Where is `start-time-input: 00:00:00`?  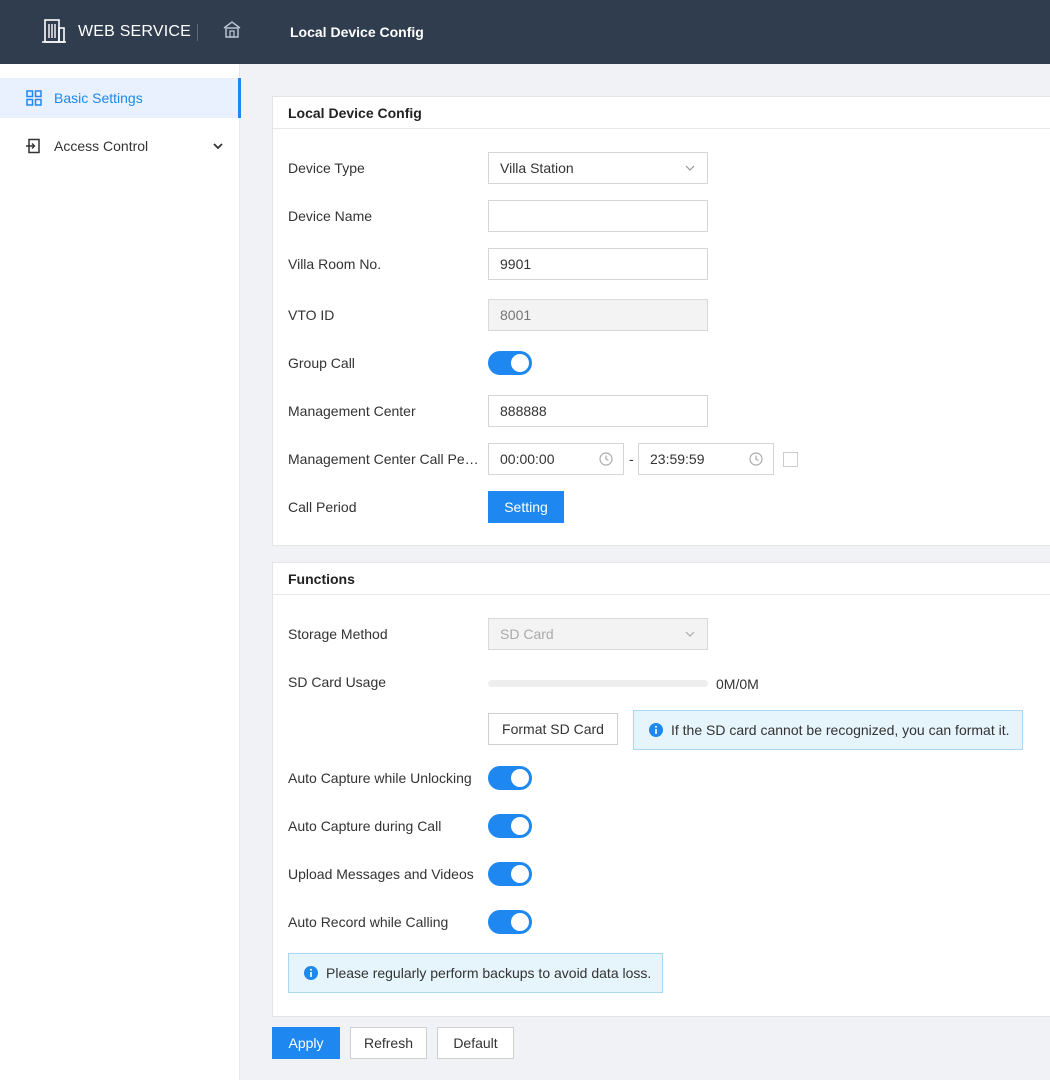 start-time-input: 00:00:00 is located at coordinates (556, 459).